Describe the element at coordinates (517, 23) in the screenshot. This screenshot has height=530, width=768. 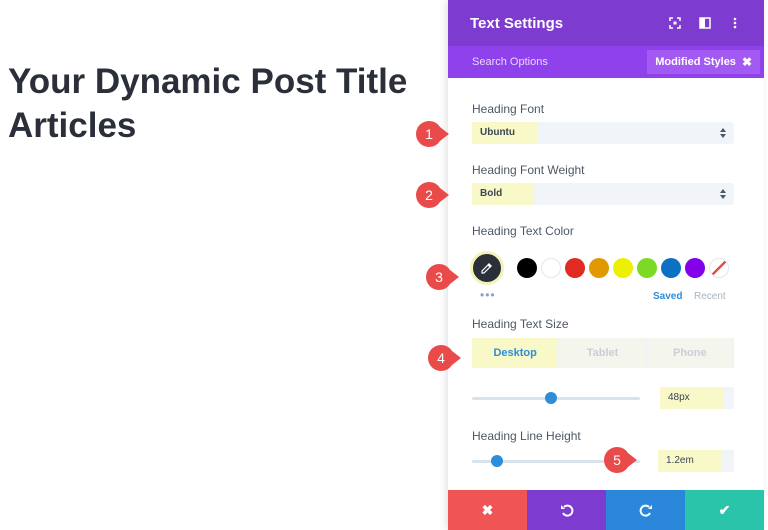
I see `panel-title: Text Settings` at that location.